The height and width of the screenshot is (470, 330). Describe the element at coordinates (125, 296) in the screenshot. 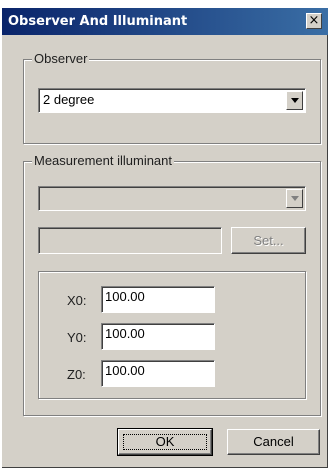

I see `x0-value: 100.00` at that location.